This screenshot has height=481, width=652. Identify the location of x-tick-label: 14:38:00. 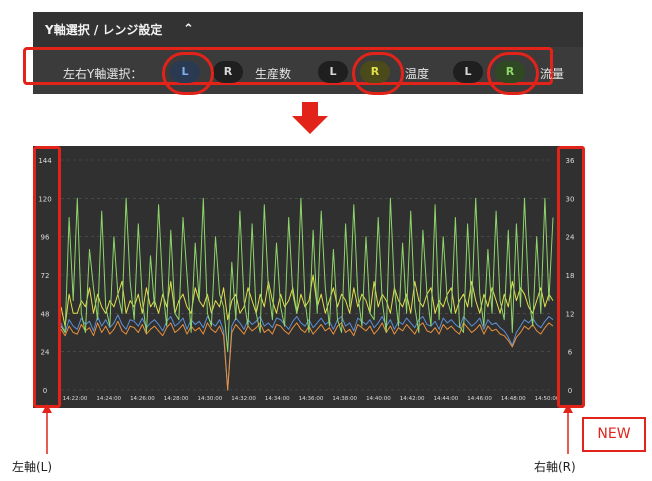
(344, 399).